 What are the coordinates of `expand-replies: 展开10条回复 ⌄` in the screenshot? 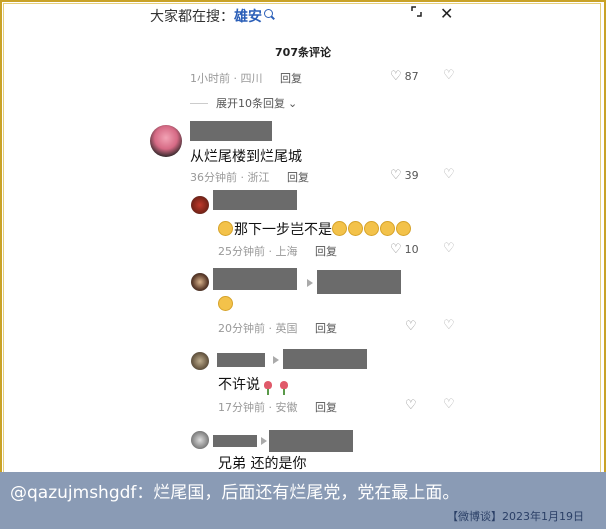 It's located at (243, 103).